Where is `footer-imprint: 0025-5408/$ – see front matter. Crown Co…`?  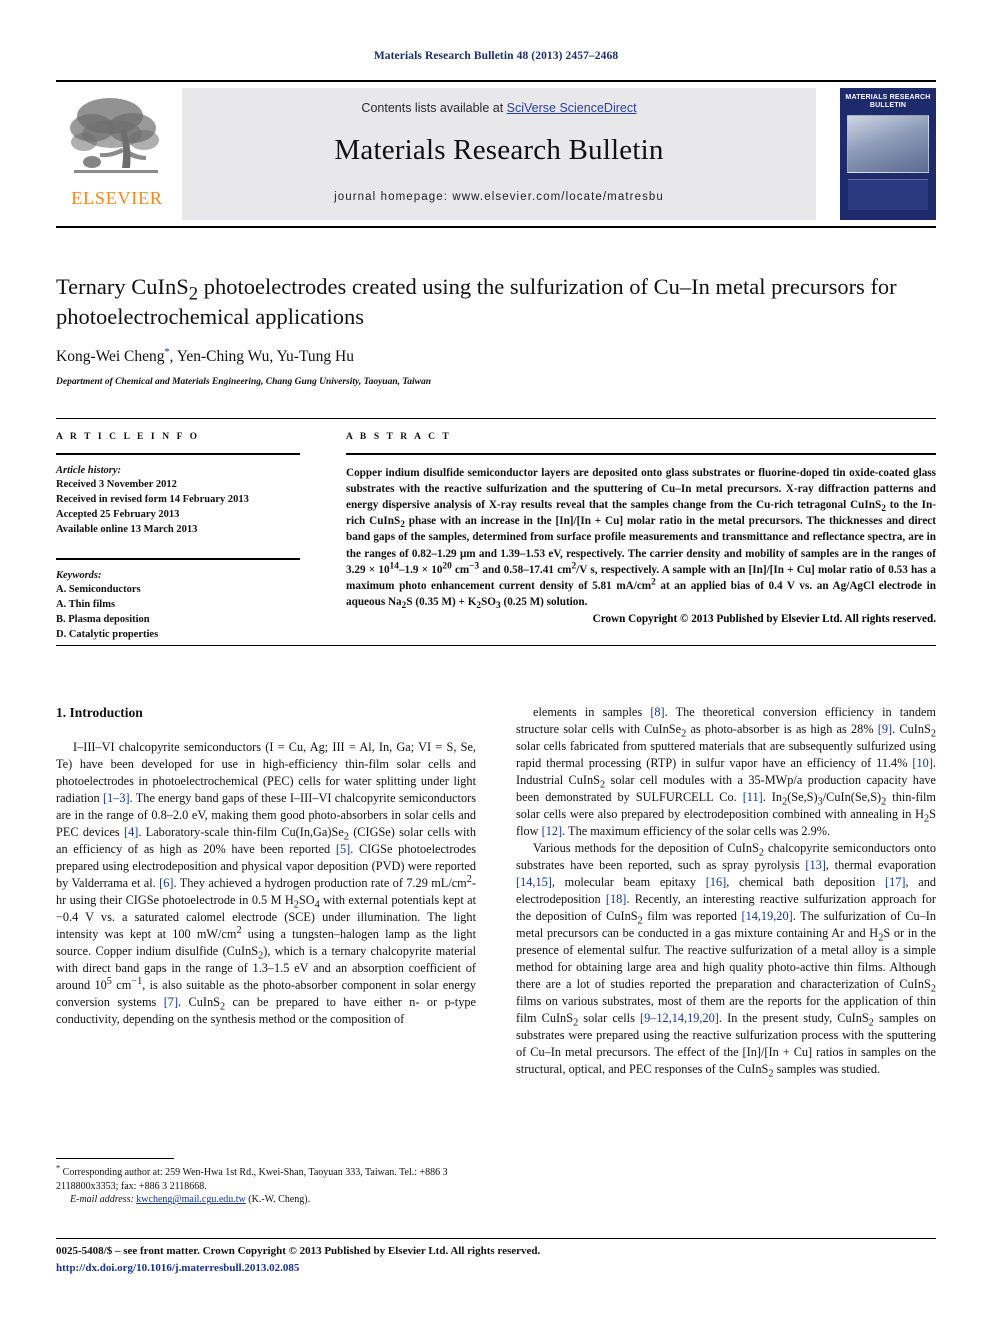
footer-imprint: 0025-5408/$ – see front matter. Crown Co… is located at coordinates (298, 1251).